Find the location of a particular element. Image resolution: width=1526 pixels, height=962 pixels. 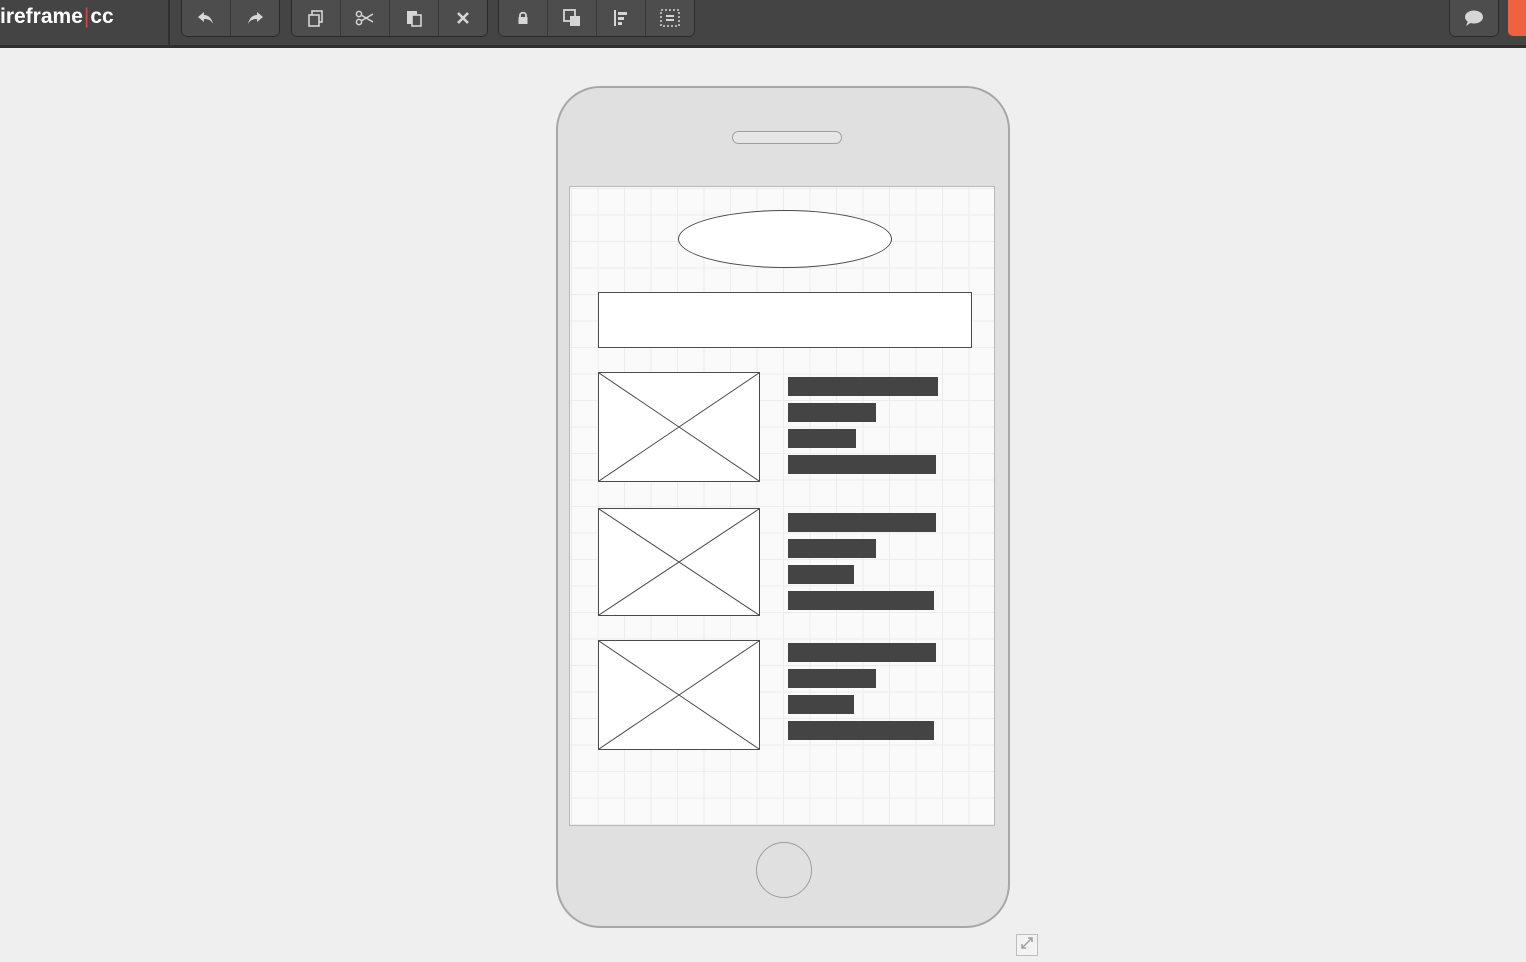

lock-icon is located at coordinates (523, 18).